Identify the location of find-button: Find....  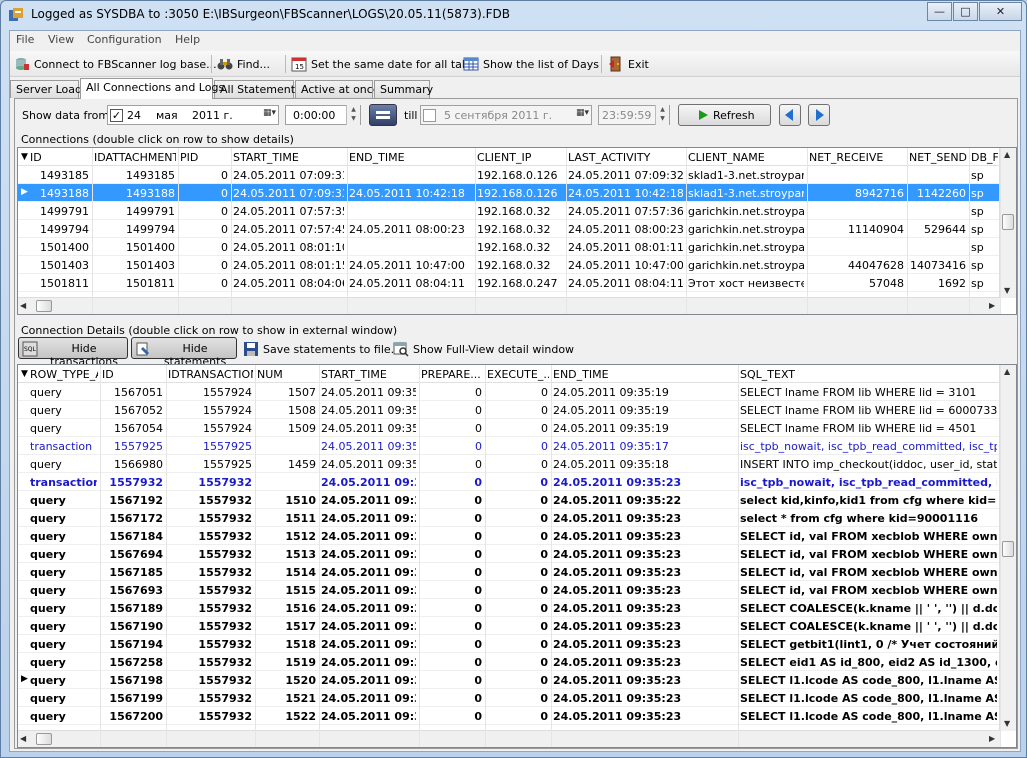
(243, 64).